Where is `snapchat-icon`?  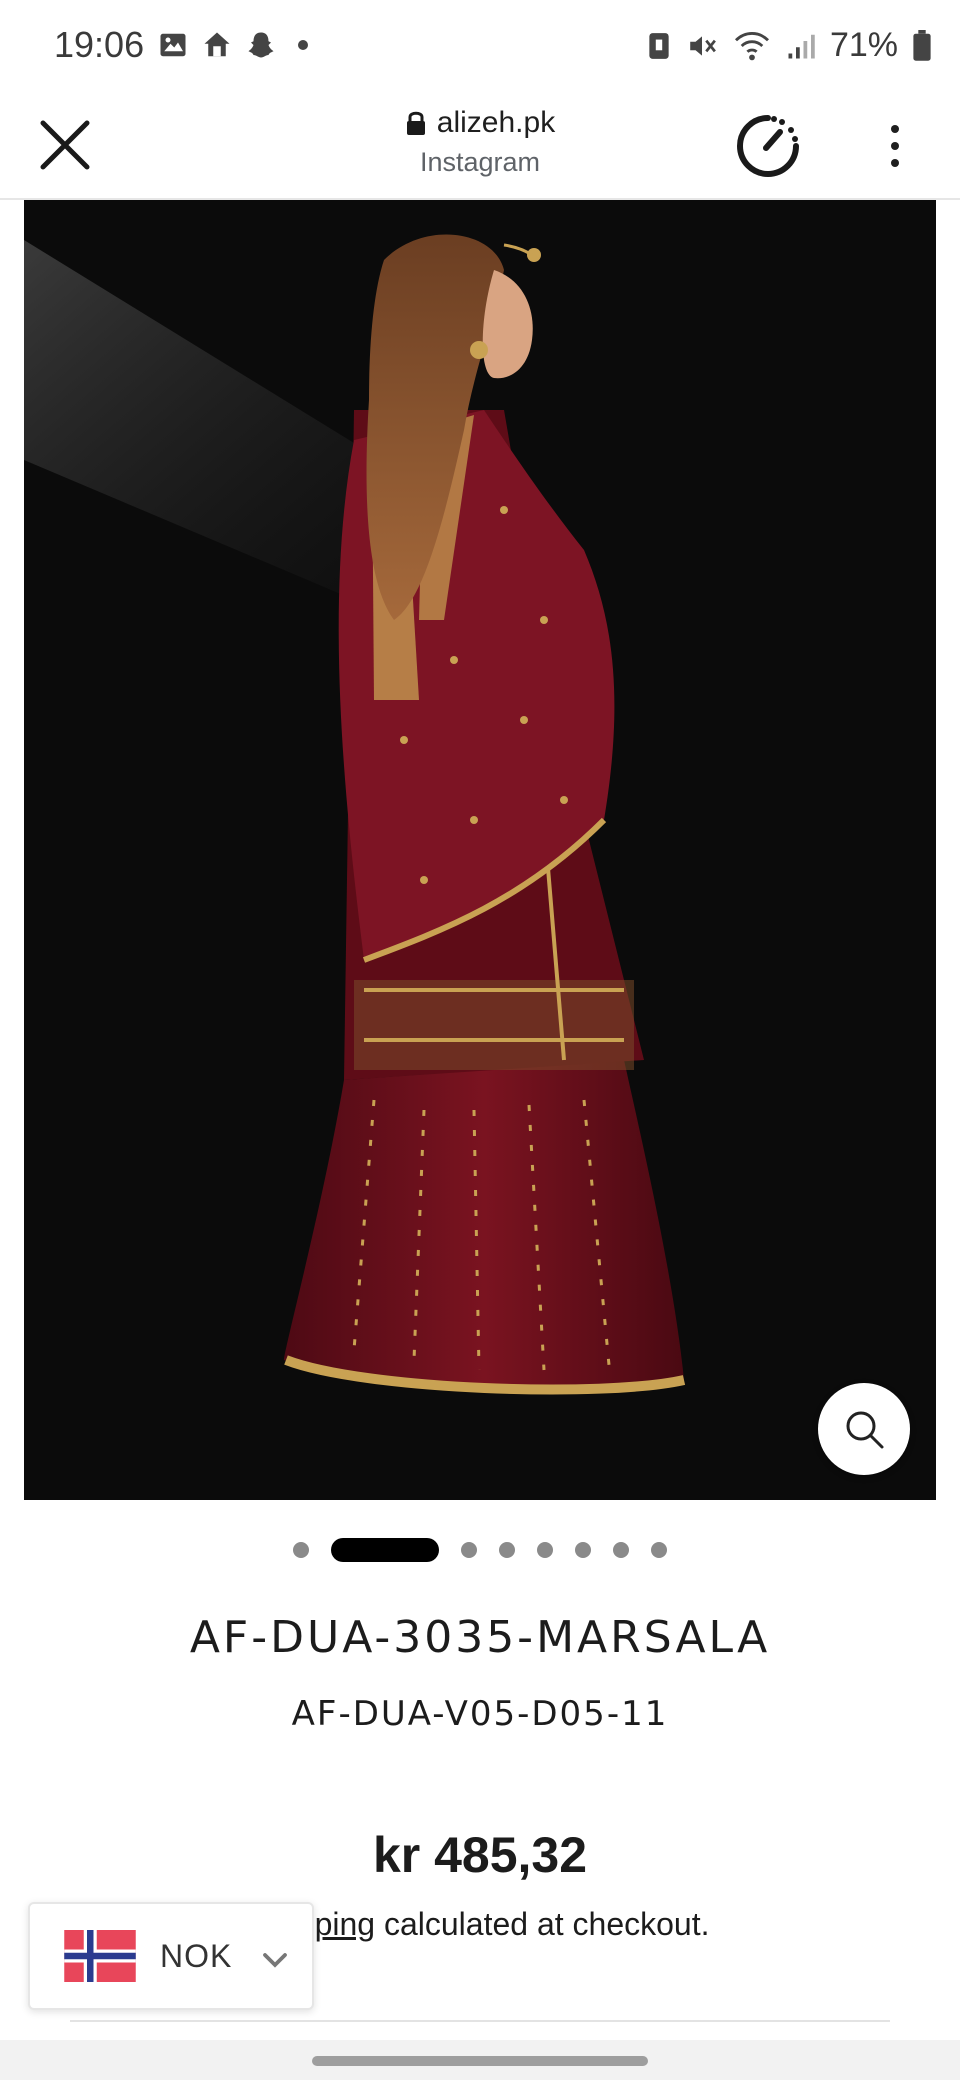 snapchat-icon is located at coordinates (261, 45).